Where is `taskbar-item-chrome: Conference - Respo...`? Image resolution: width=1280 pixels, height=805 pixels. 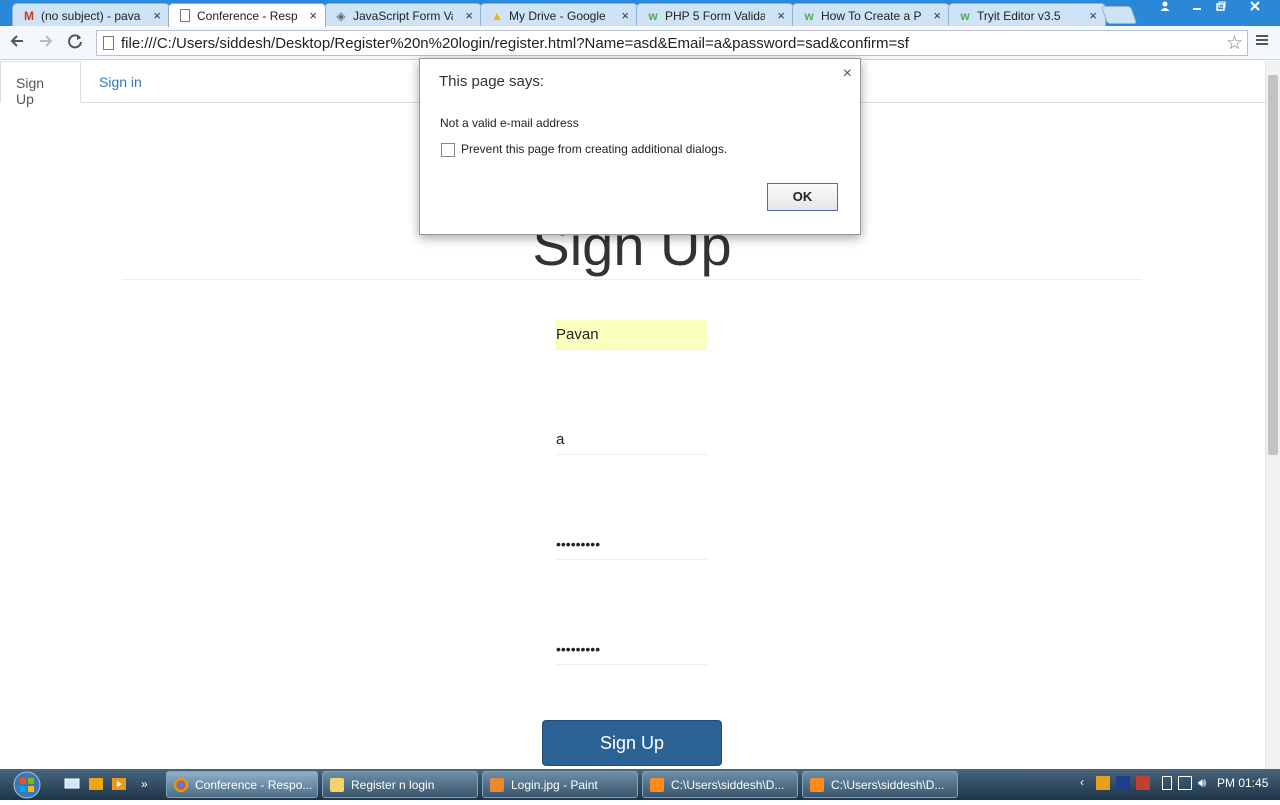
taskbar-item-chrome: Conference - Respo... is located at coordinates (242, 784).